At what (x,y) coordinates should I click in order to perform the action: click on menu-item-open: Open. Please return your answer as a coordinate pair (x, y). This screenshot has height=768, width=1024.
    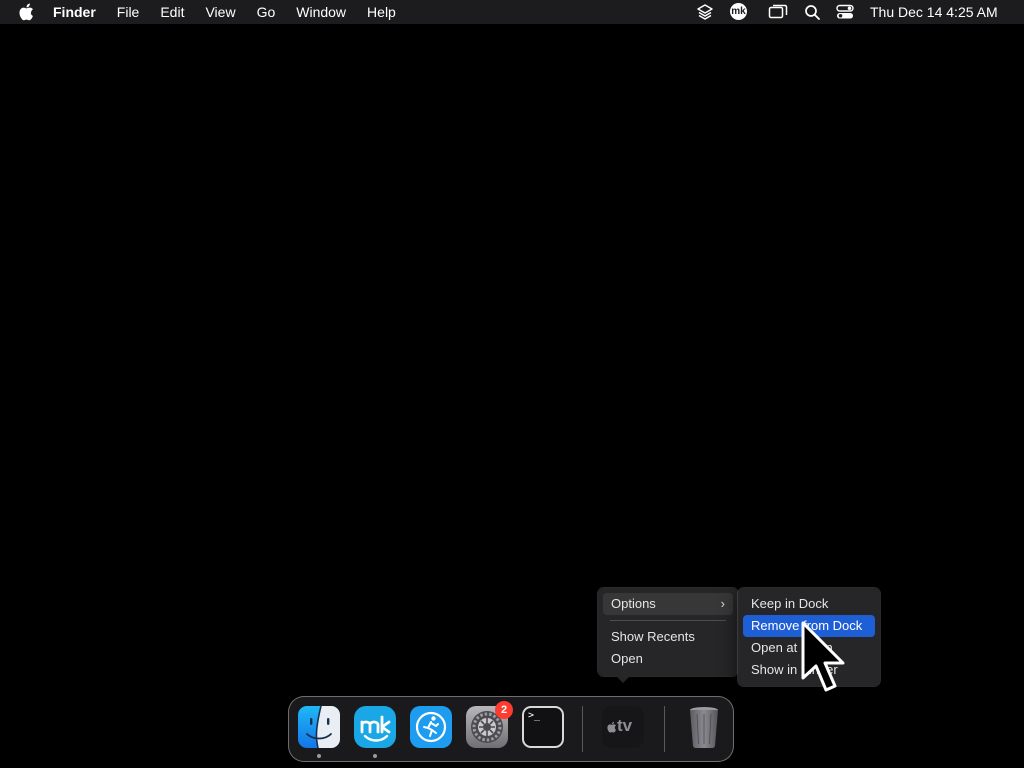
    Looking at the image, I should click on (668, 659).